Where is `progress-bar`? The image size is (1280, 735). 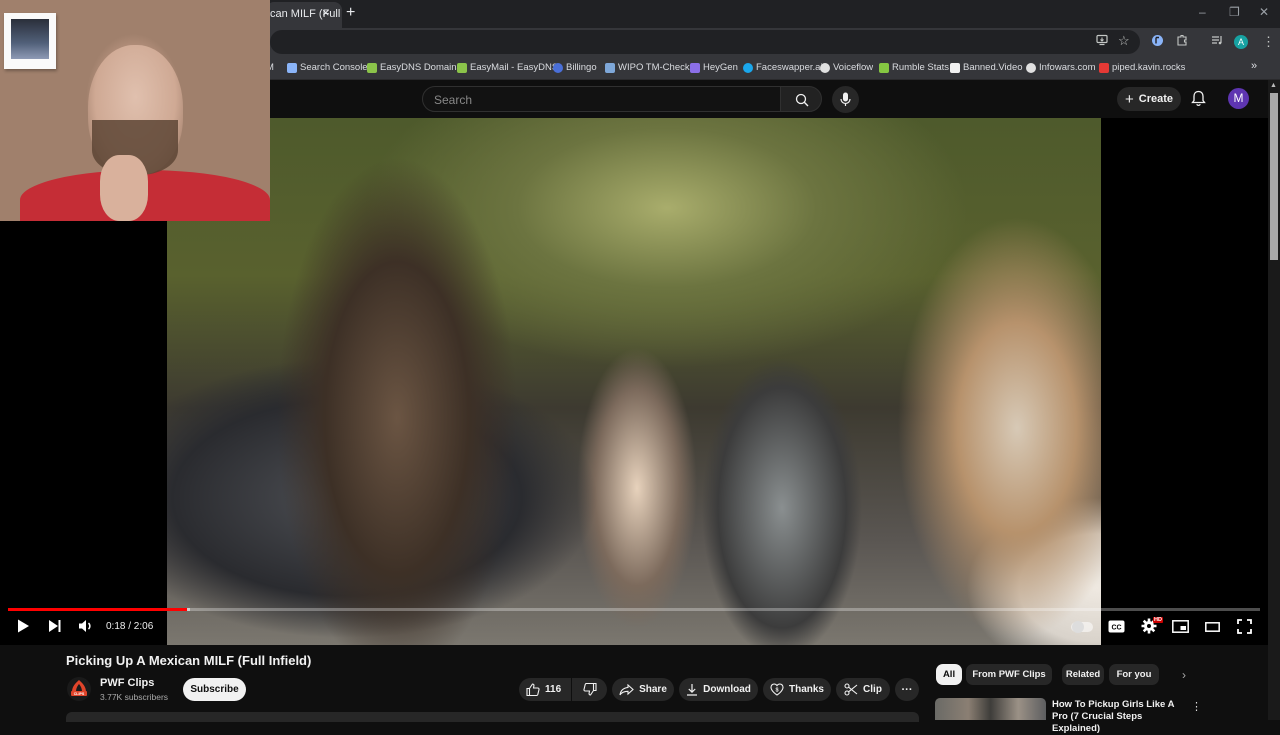 progress-bar is located at coordinates (634, 609).